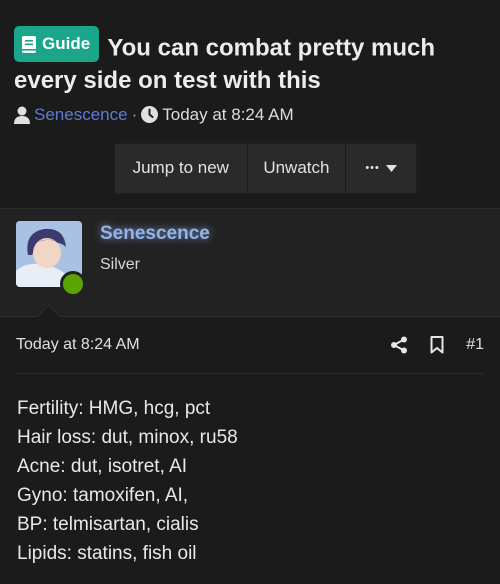  I want to click on more-dots: •••, so click(372, 168).